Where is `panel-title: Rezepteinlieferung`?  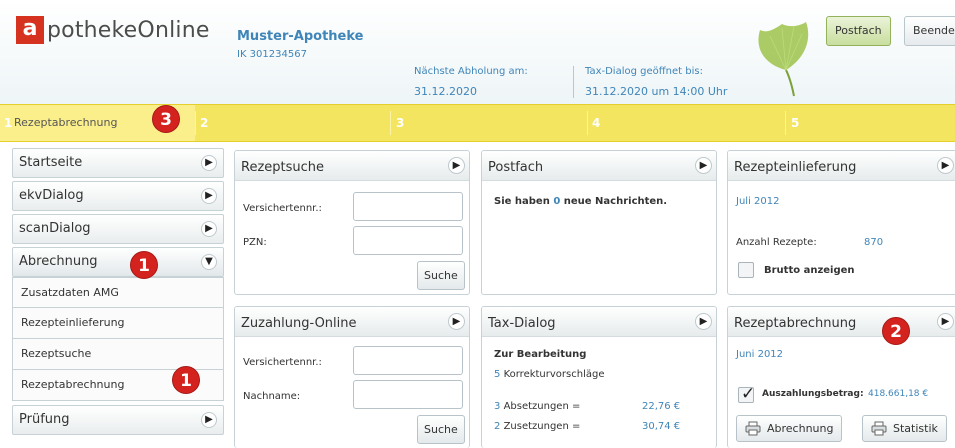
panel-title: Rezepteinlieferung is located at coordinates (795, 167).